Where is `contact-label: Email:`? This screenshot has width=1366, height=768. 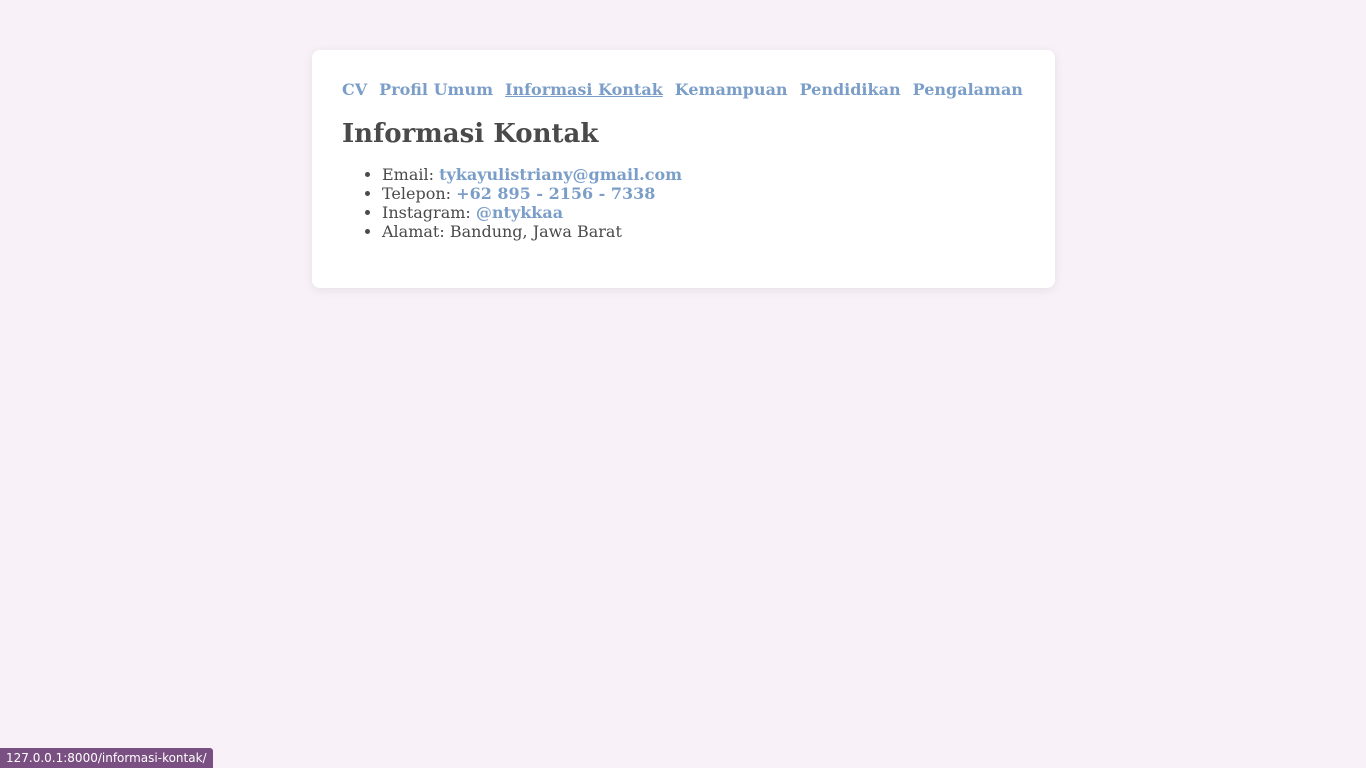 contact-label: Email: is located at coordinates (408, 174).